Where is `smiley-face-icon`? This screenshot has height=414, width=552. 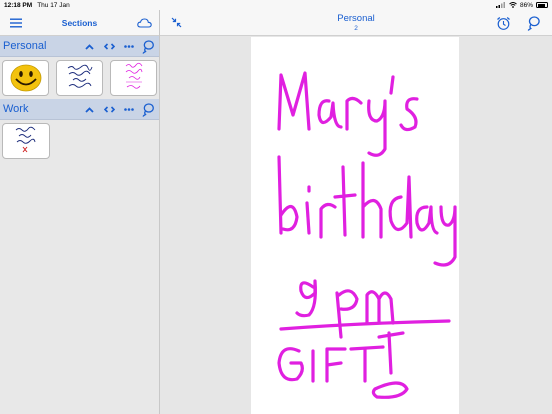 smiley-face-icon is located at coordinates (25, 78).